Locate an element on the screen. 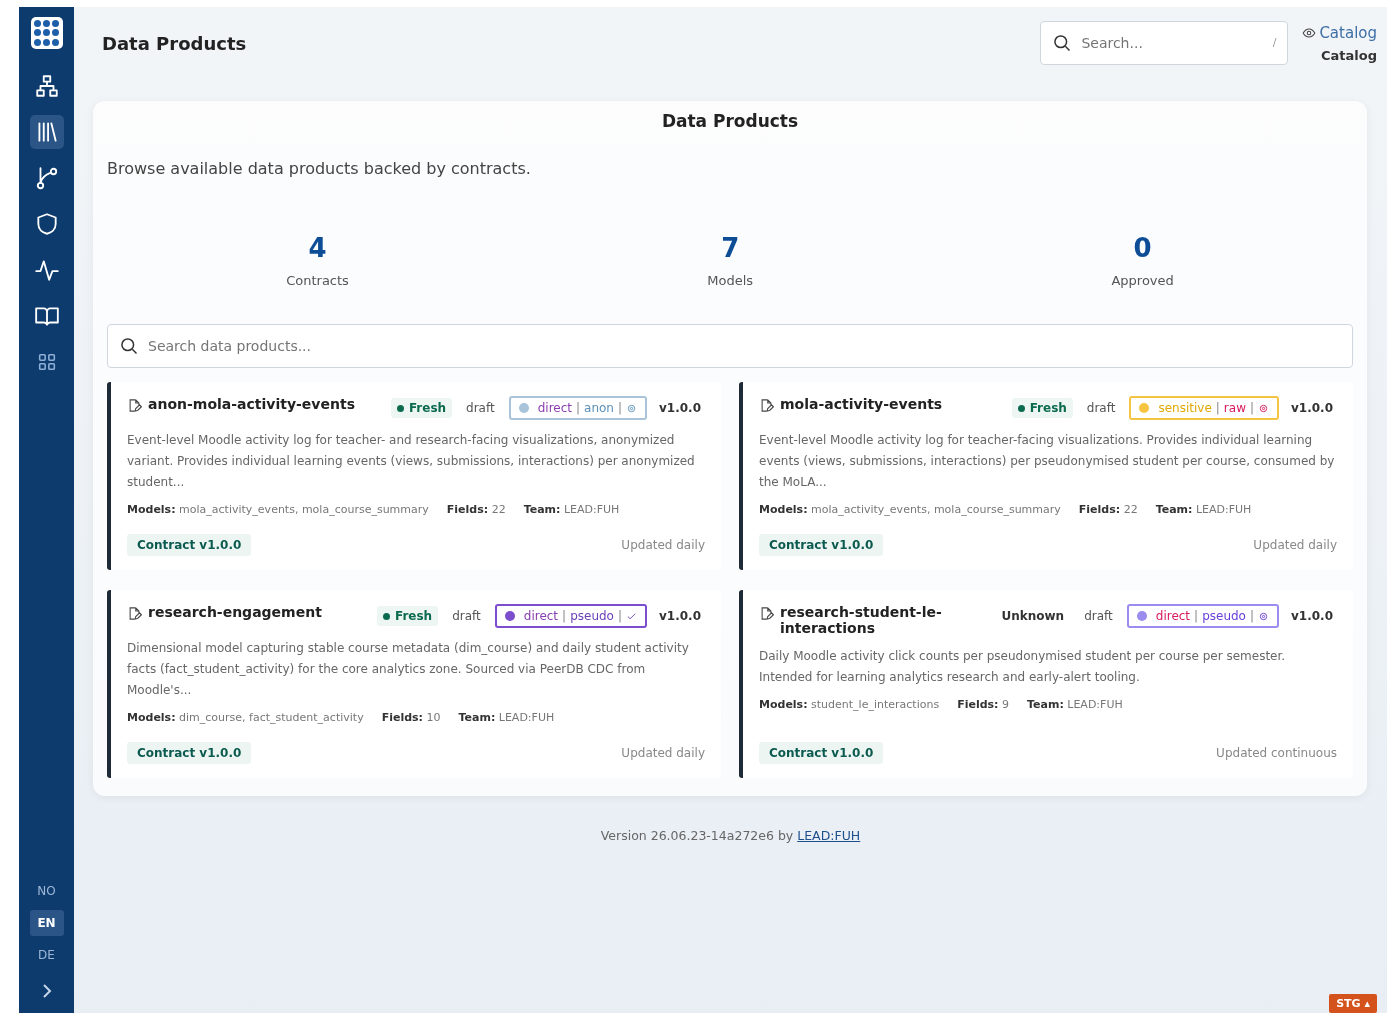 This screenshot has height=1013, width=1389. language-option: DE is located at coordinates (46, 955).